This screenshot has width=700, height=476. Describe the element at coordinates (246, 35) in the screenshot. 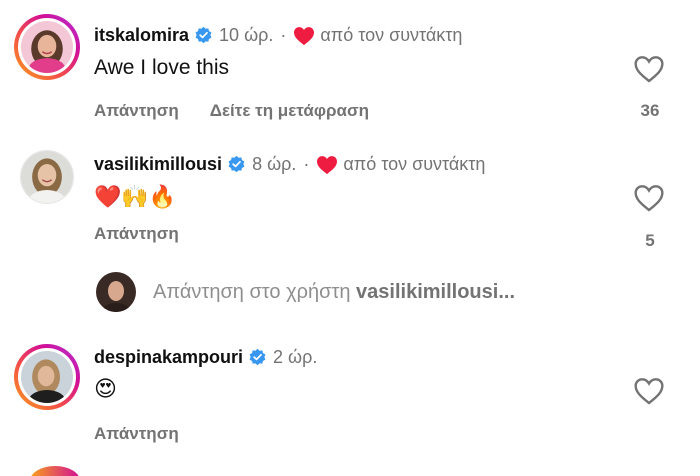

I see `comment-time: 10 ώρ.` at that location.